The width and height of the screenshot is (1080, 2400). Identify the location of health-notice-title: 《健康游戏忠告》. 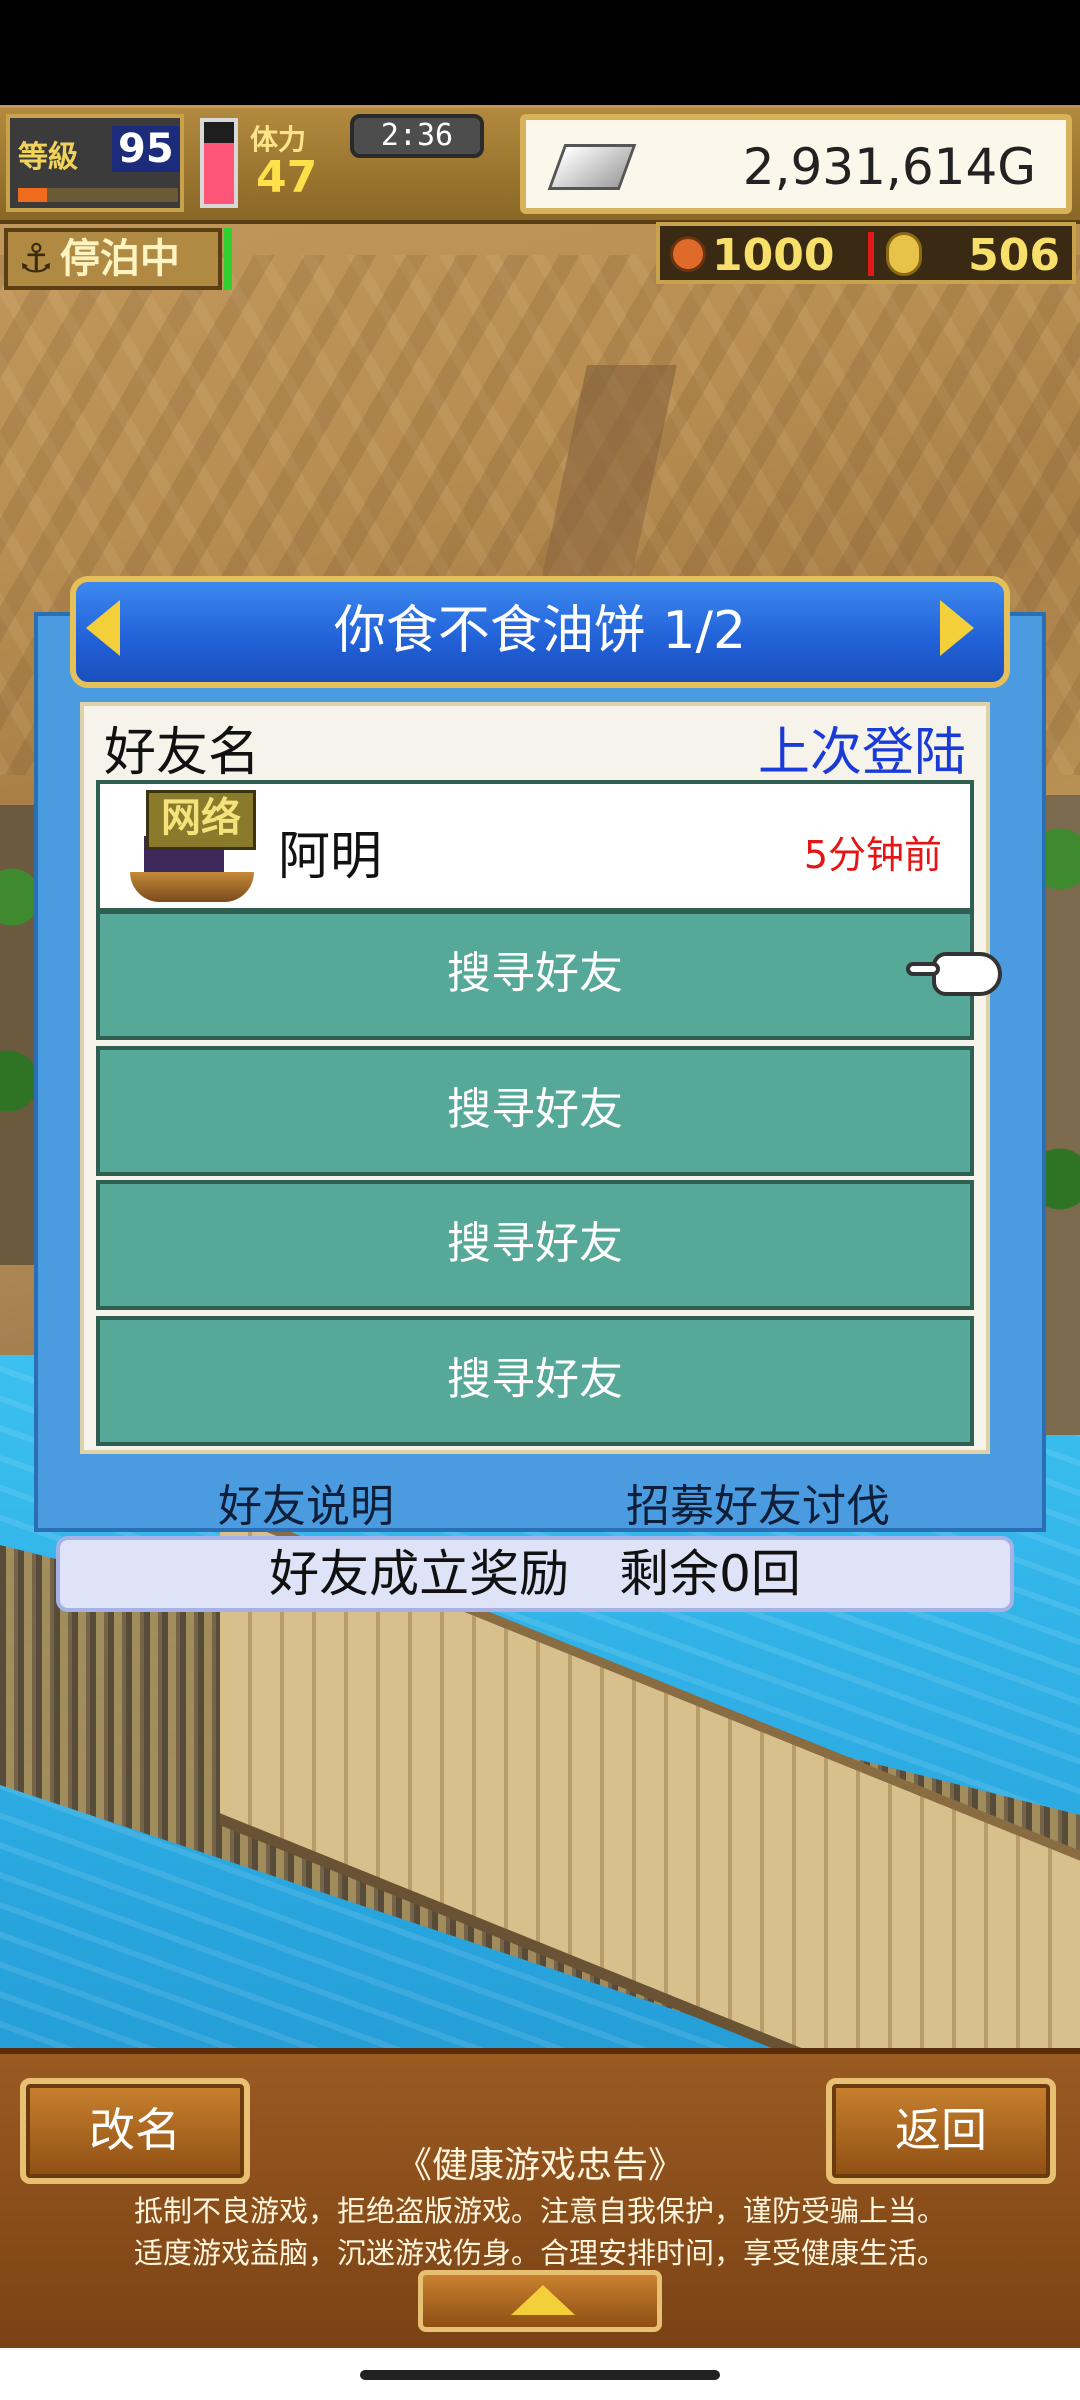
(539, 2165).